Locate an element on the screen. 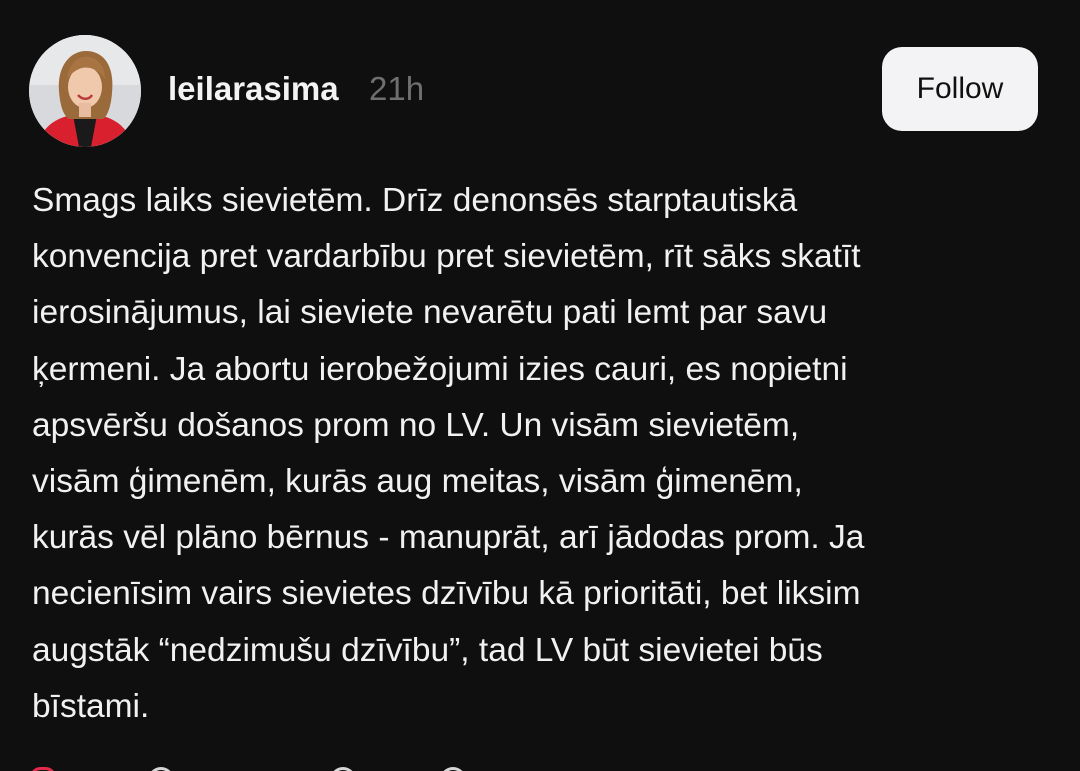 This screenshot has width=1080, height=771. heart-icon is located at coordinates (43, 769).